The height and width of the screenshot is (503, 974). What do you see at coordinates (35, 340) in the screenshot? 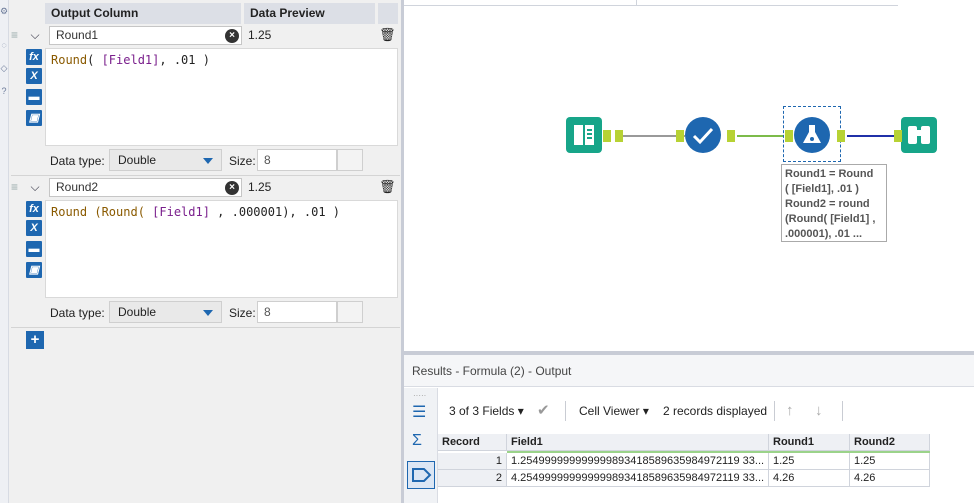
I see `add-formula-button: +` at bounding box center [35, 340].